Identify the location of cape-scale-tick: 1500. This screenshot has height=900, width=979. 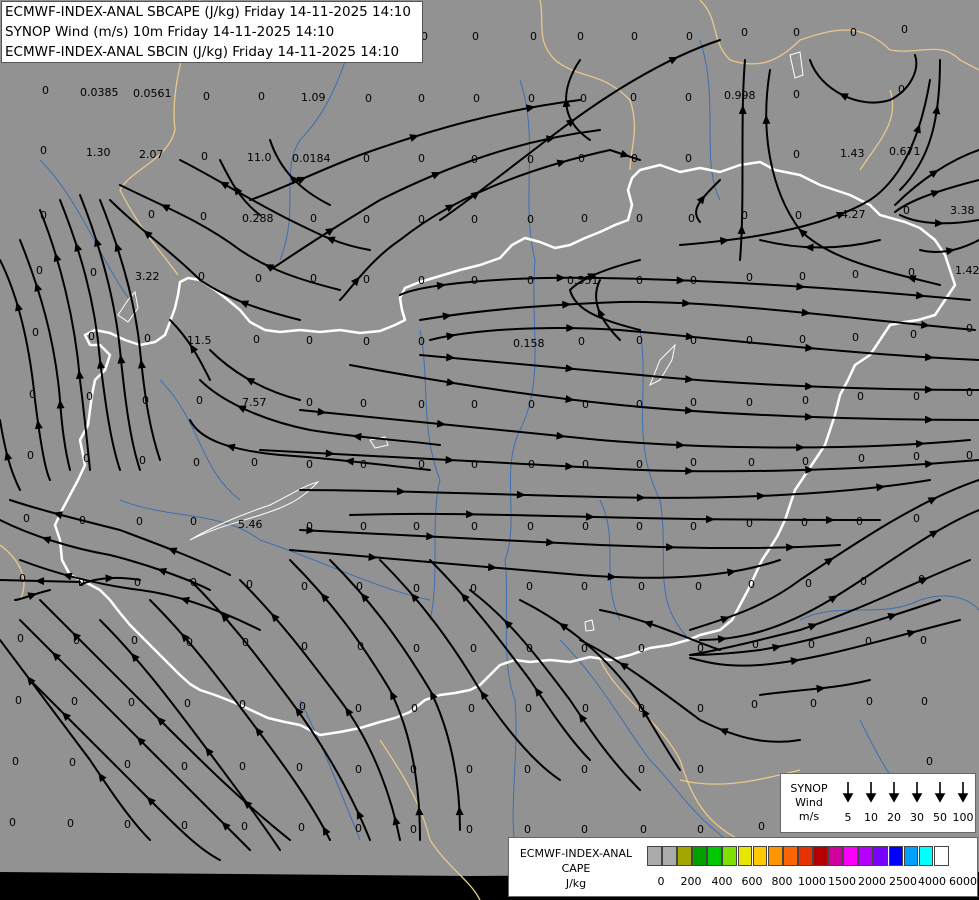
(842, 881).